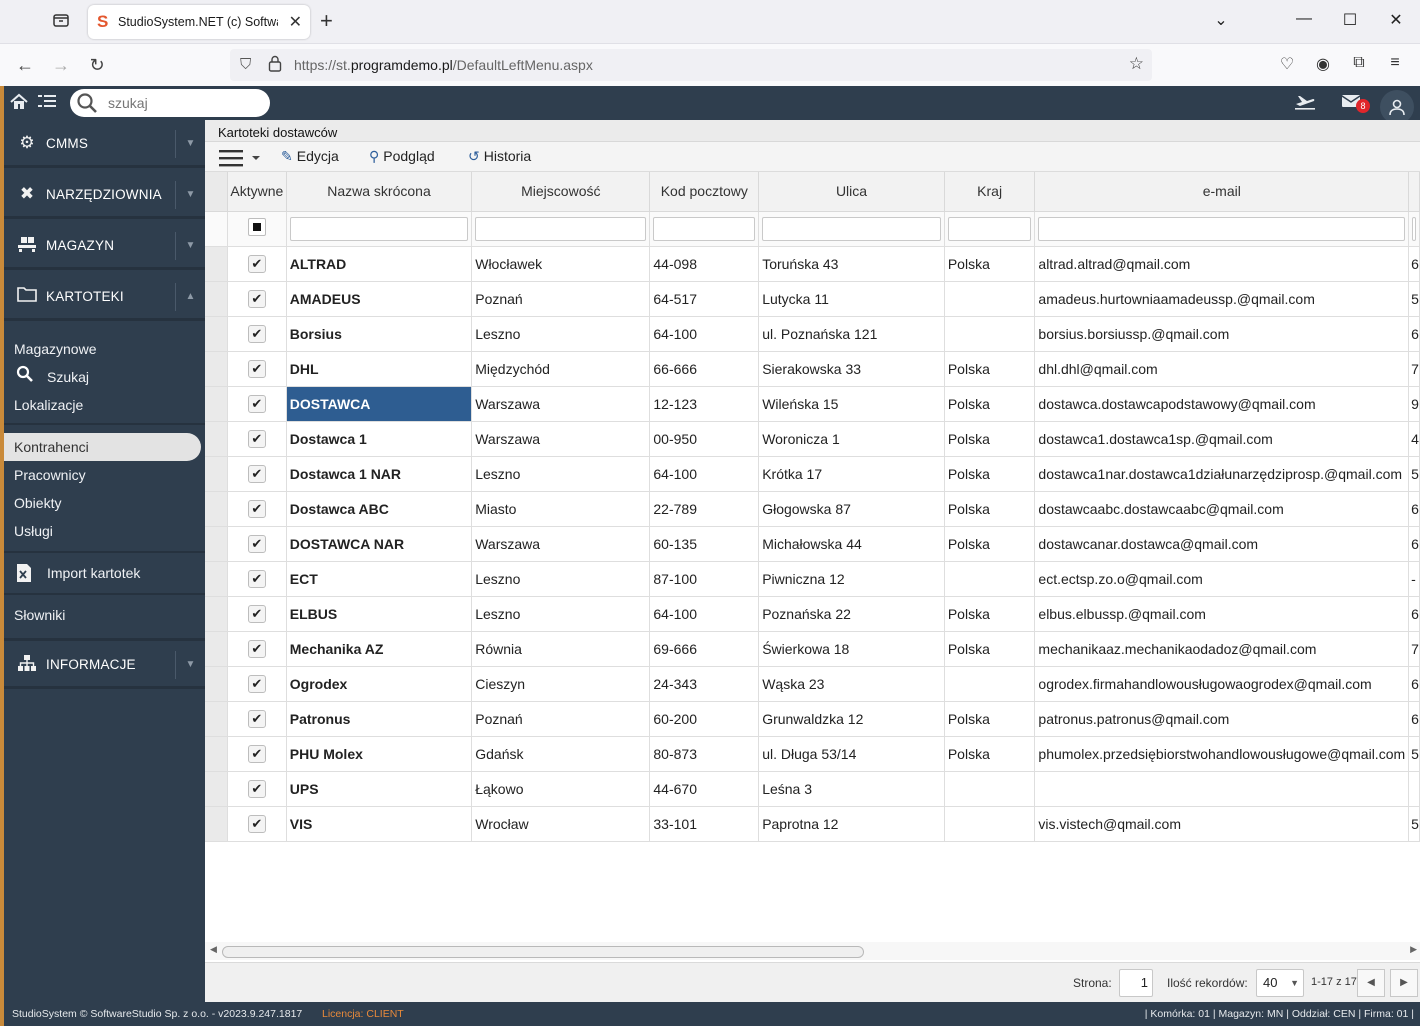 The height and width of the screenshot is (1026, 1420). I want to click on tab-list-chevron-icon: ⌄, so click(1221, 20).